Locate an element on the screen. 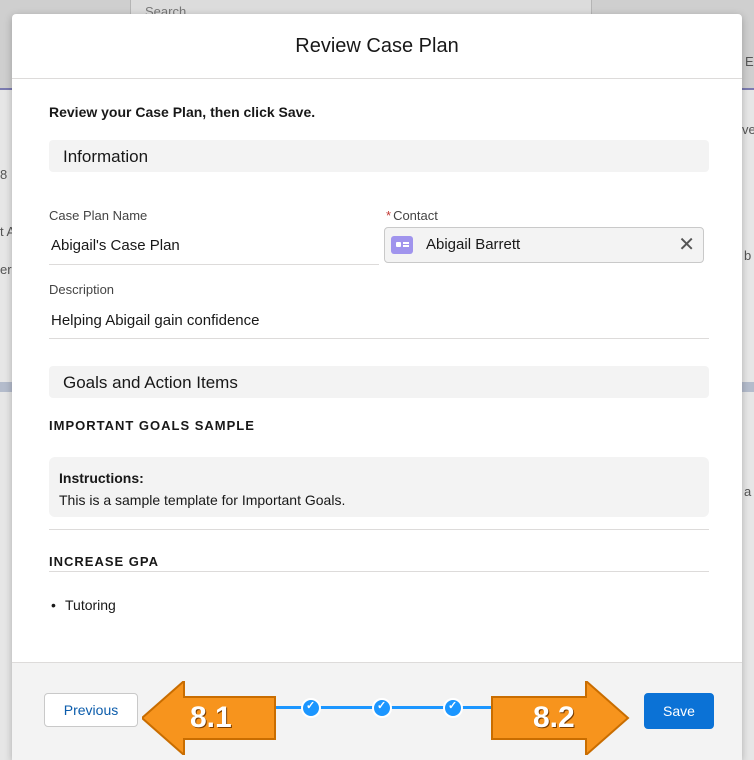 This screenshot has width=754, height=760. background-fragment: b is located at coordinates (748, 255).